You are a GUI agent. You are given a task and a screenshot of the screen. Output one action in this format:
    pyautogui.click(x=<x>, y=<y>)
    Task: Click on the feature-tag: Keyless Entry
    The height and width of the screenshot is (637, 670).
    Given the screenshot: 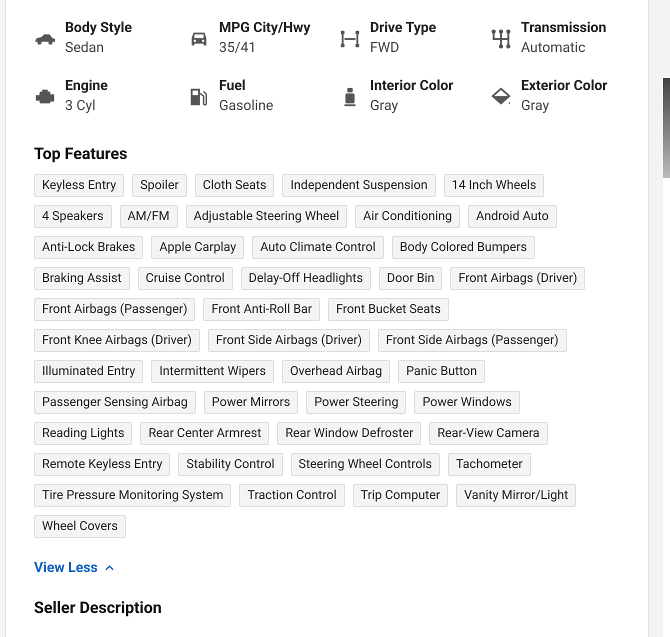 What is the action you would take?
    pyautogui.click(x=79, y=185)
    